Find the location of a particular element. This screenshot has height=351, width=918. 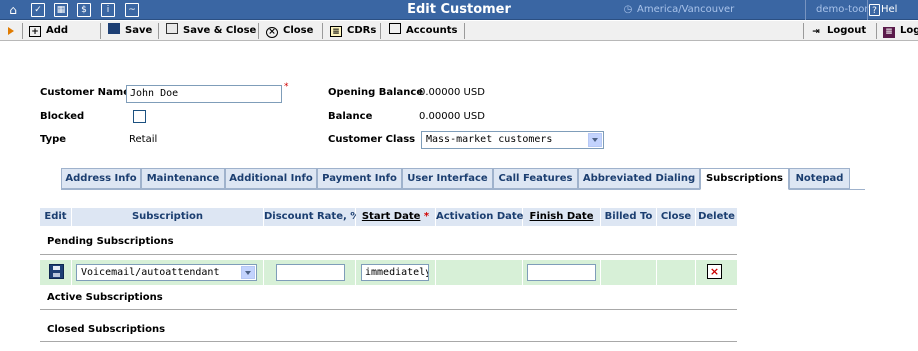

type-label: Type is located at coordinates (53, 139).